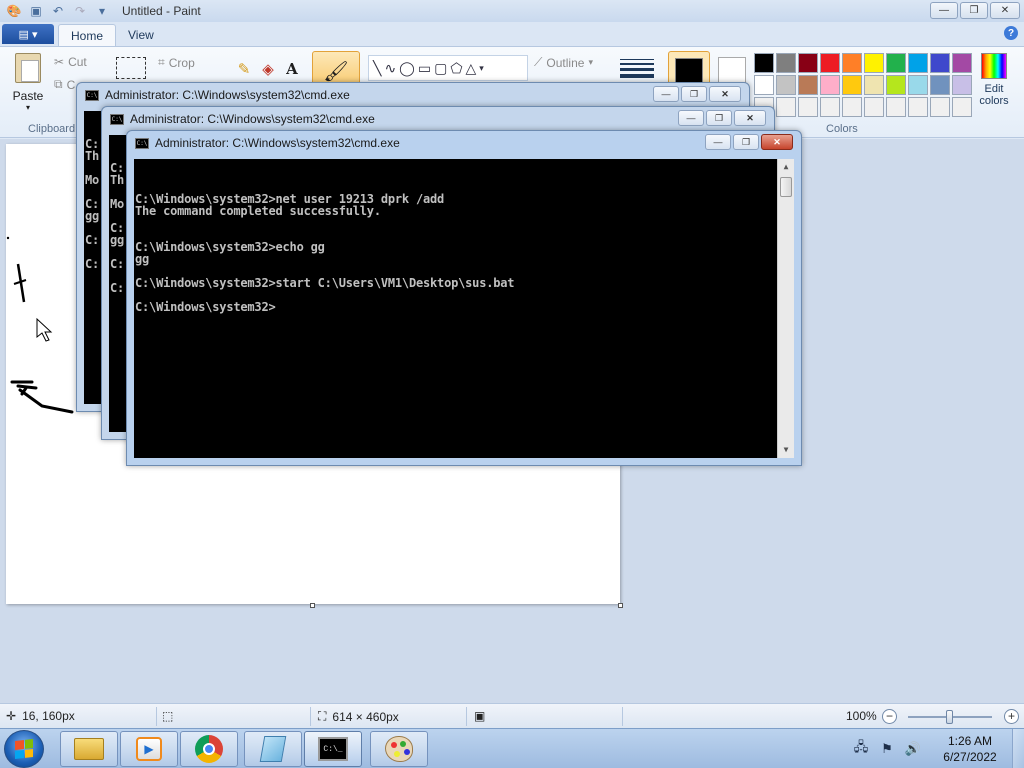  What do you see at coordinates (994, 80) in the screenshot?
I see `edit-colors-button: Edit colors` at bounding box center [994, 80].